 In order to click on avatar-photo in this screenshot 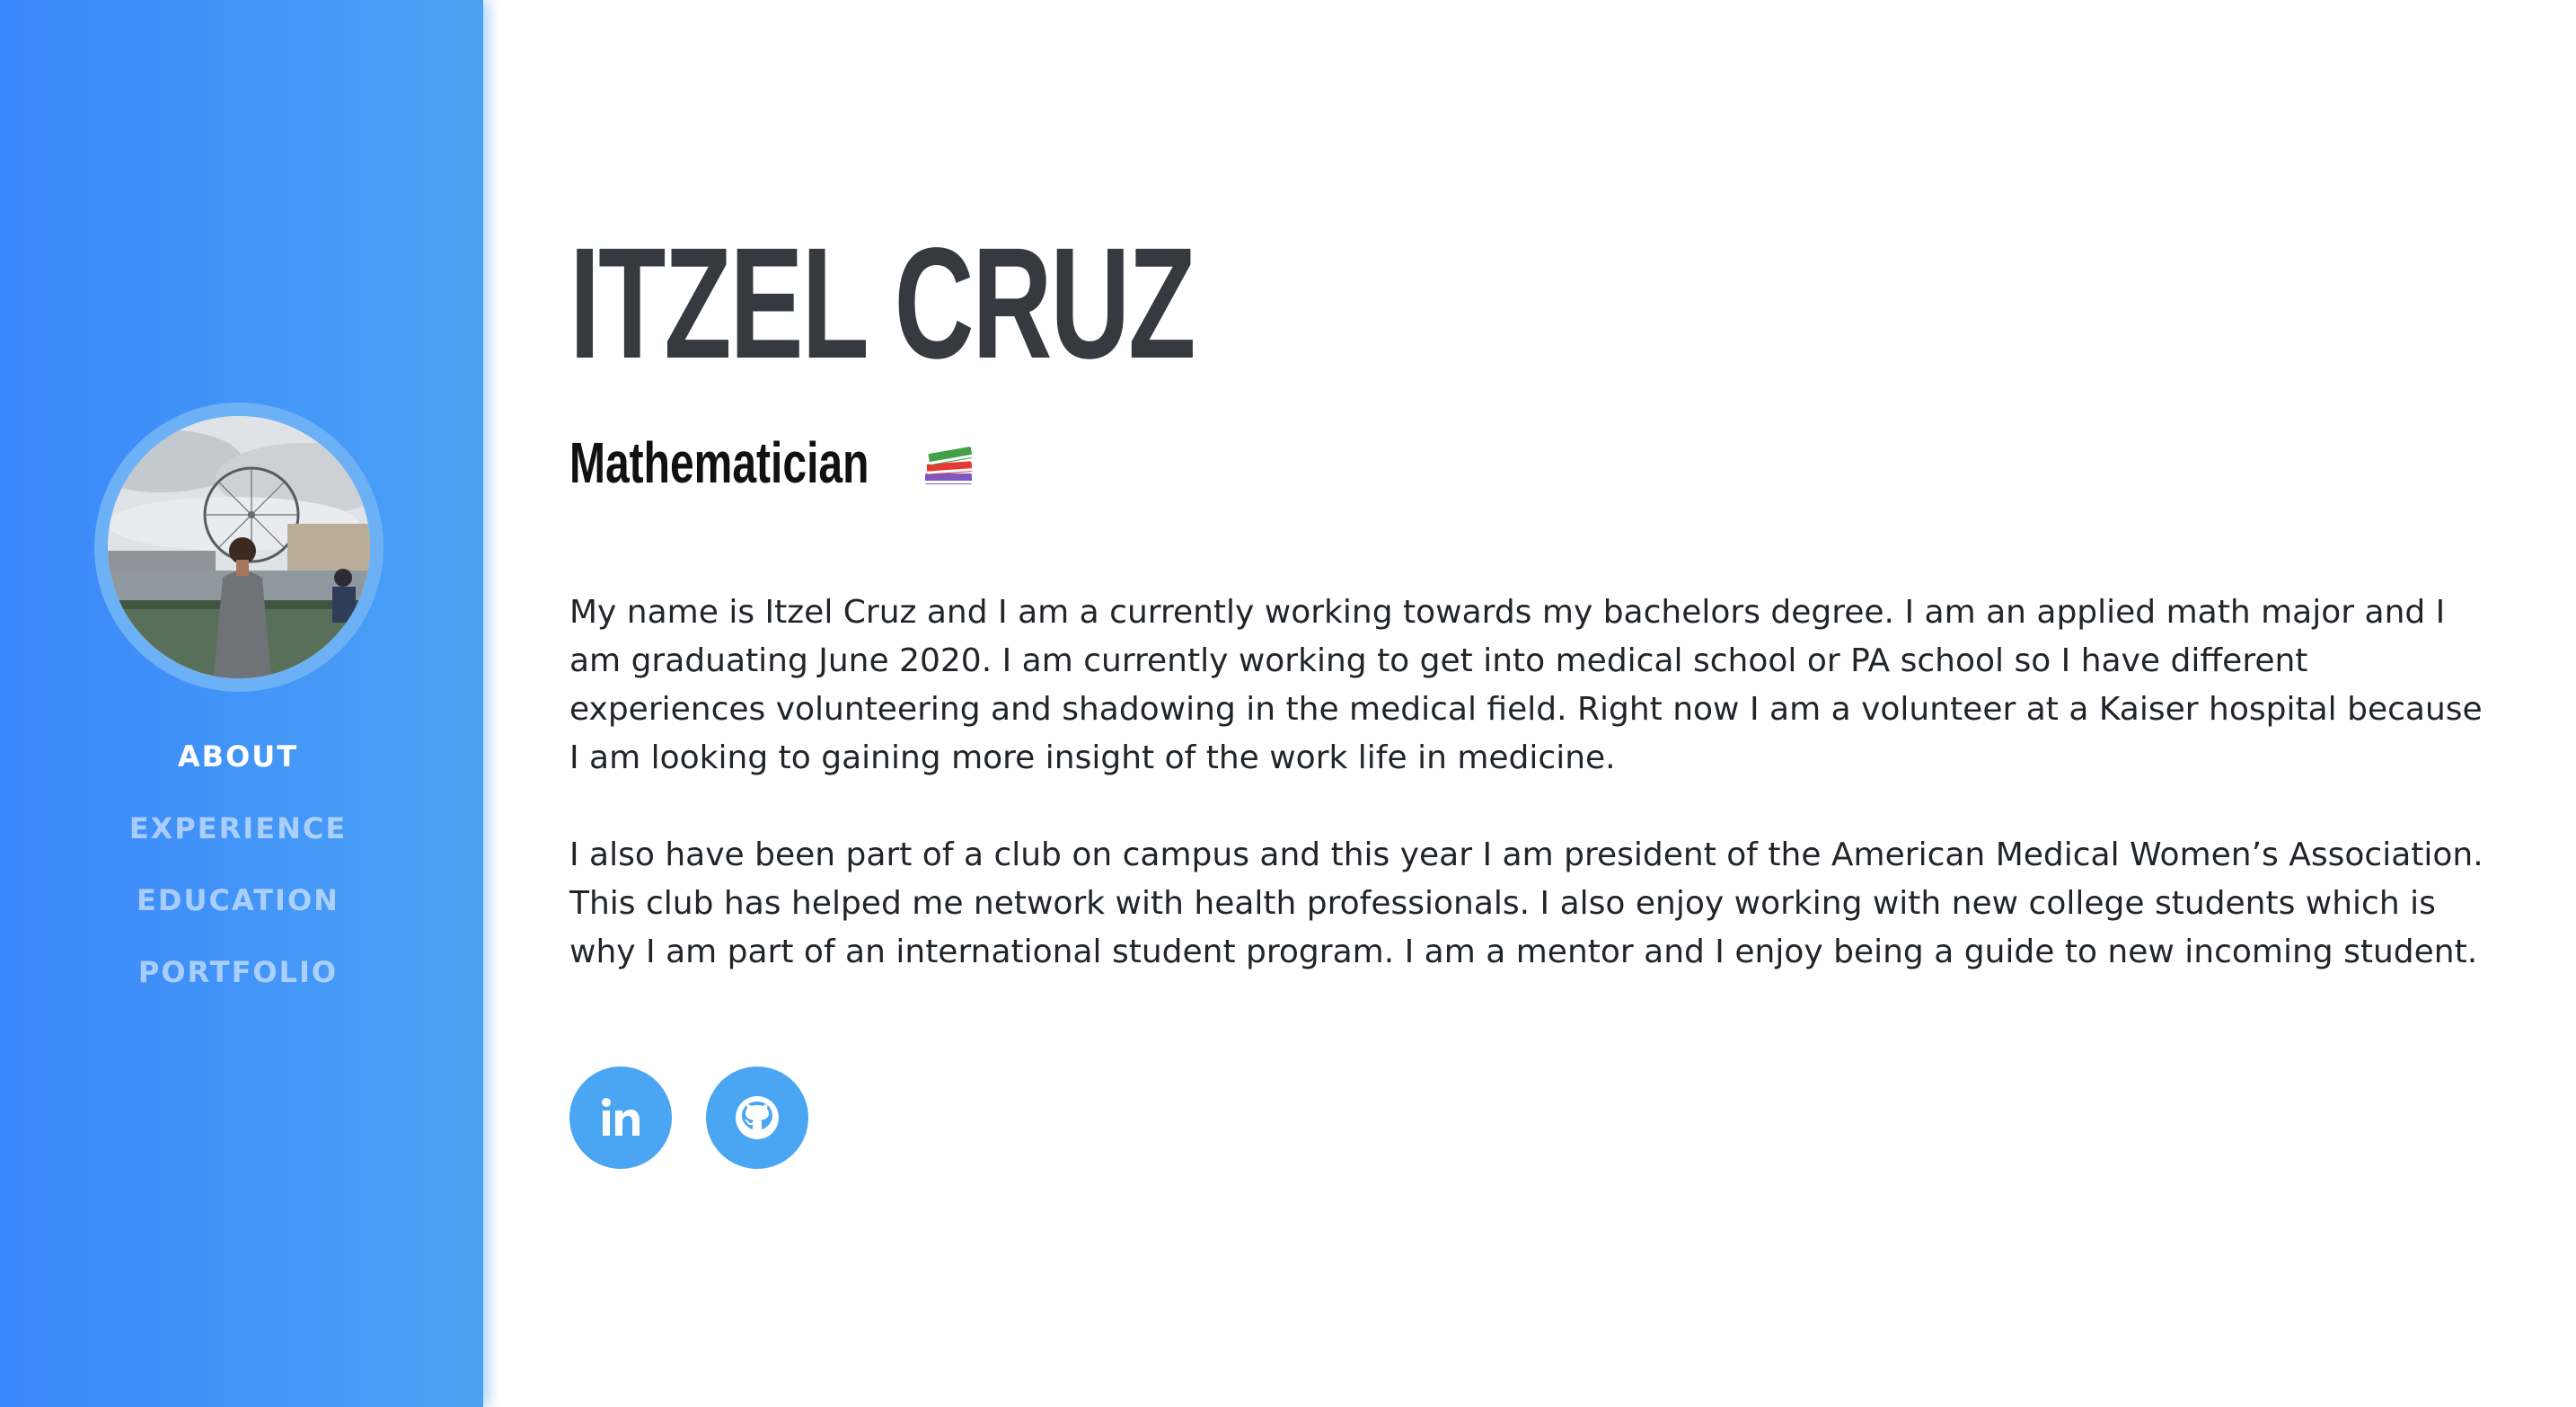, I will do `click(239, 547)`.